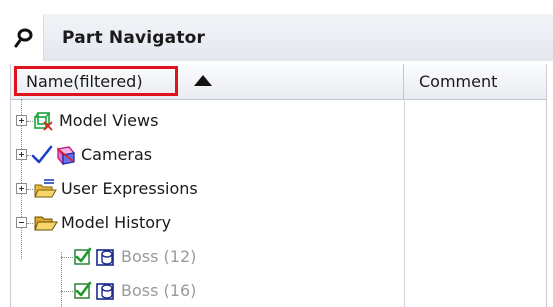 The height and width of the screenshot is (307, 553). I want to click on sort-ascending-icon, so click(203, 80).